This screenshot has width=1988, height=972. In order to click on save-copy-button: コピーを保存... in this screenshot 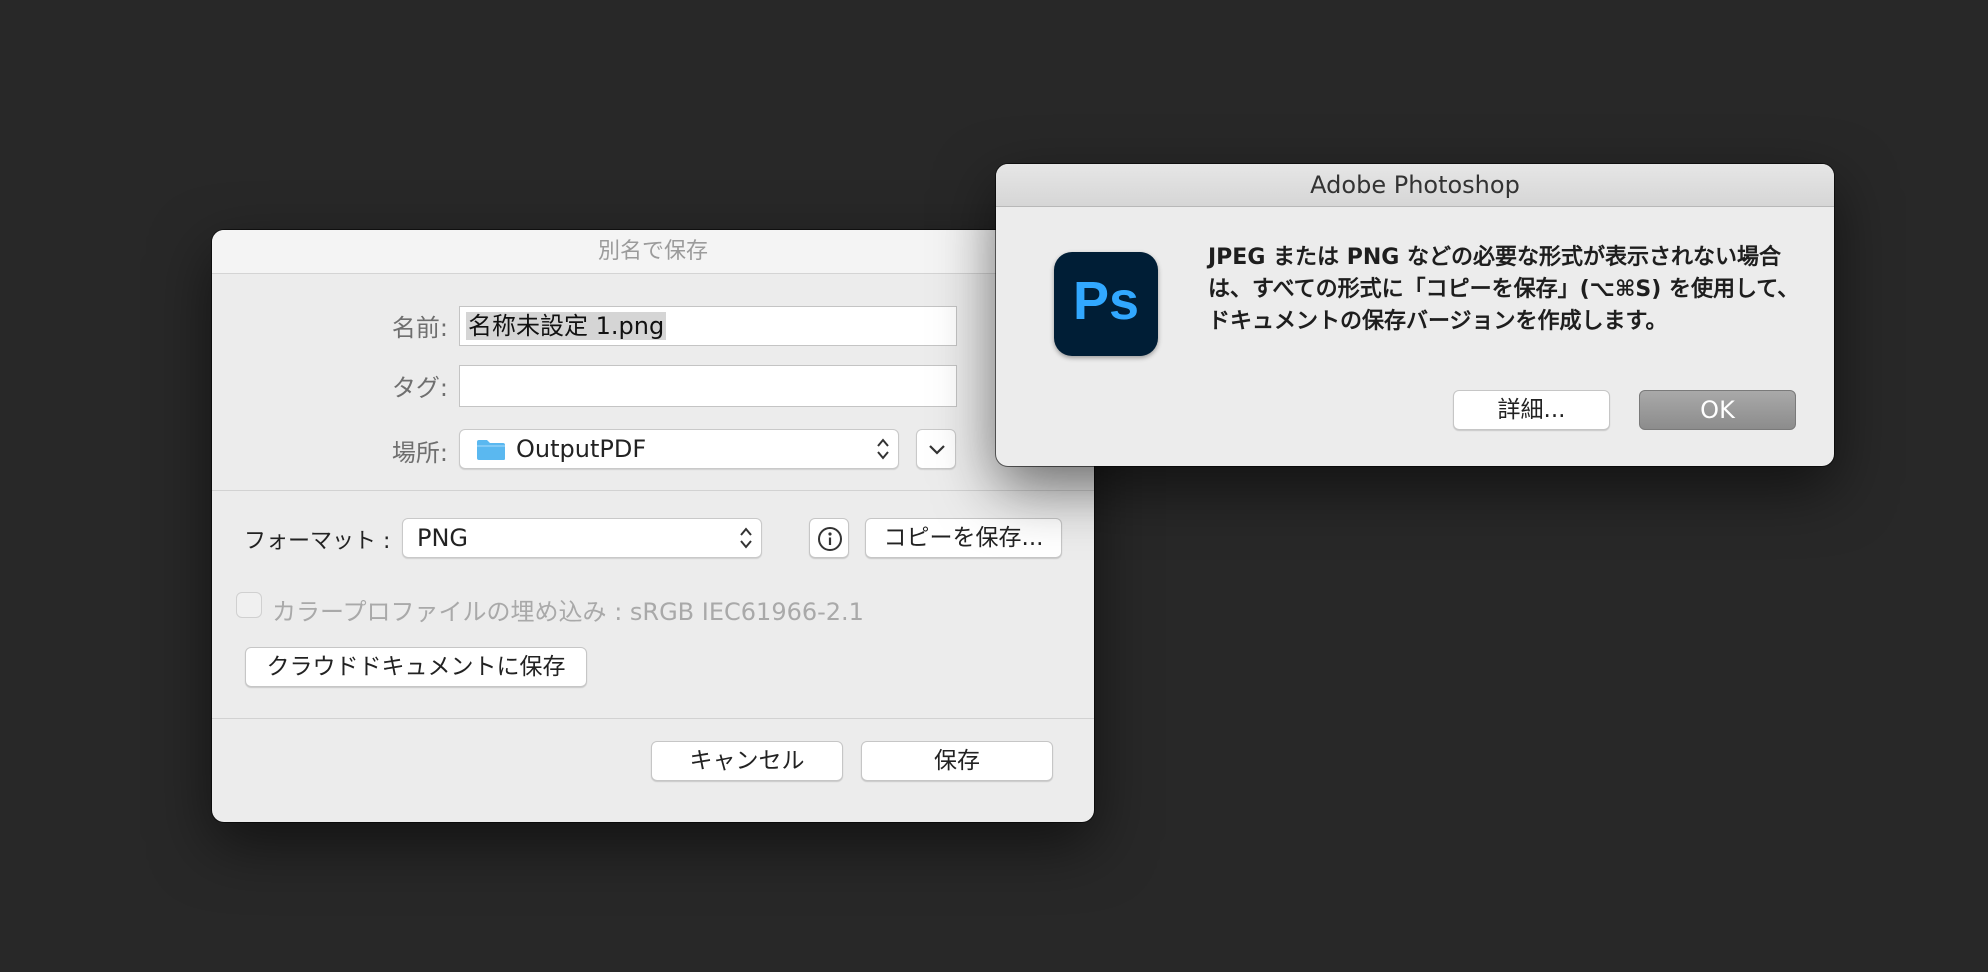, I will do `click(963, 538)`.